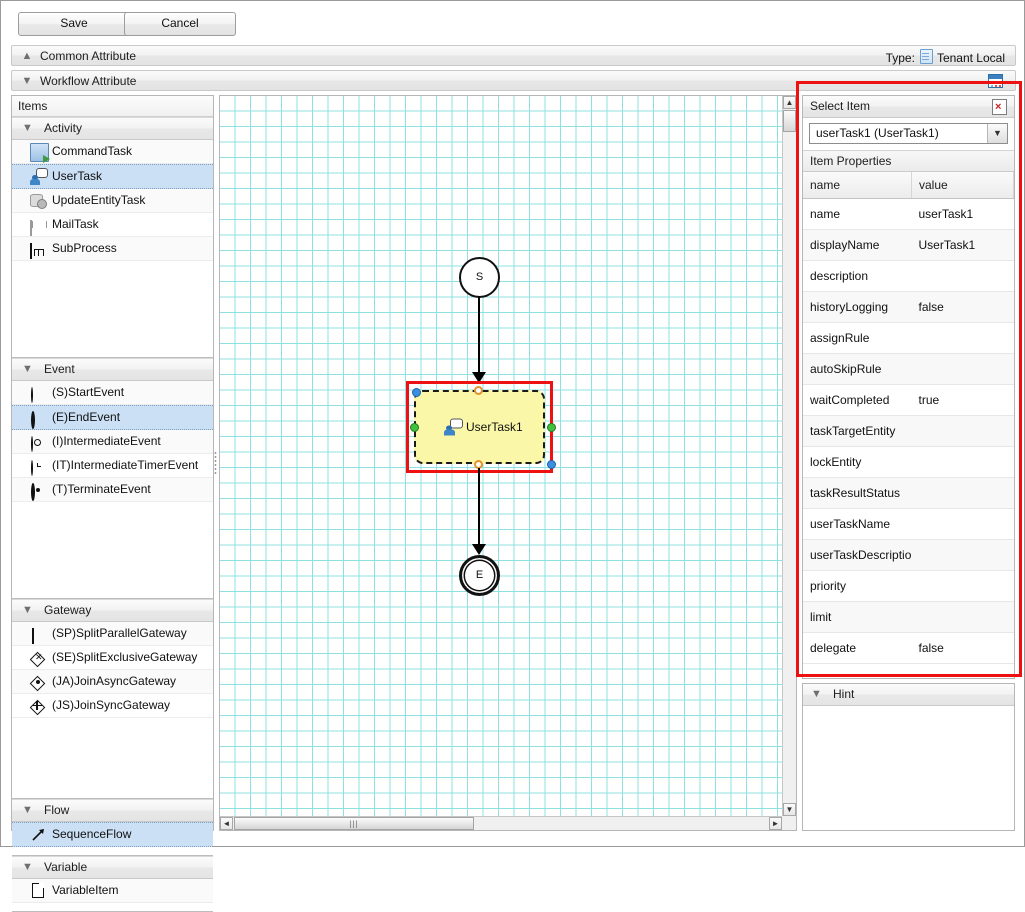  I want to click on item-properties-header: Item Properties, so click(908, 161).